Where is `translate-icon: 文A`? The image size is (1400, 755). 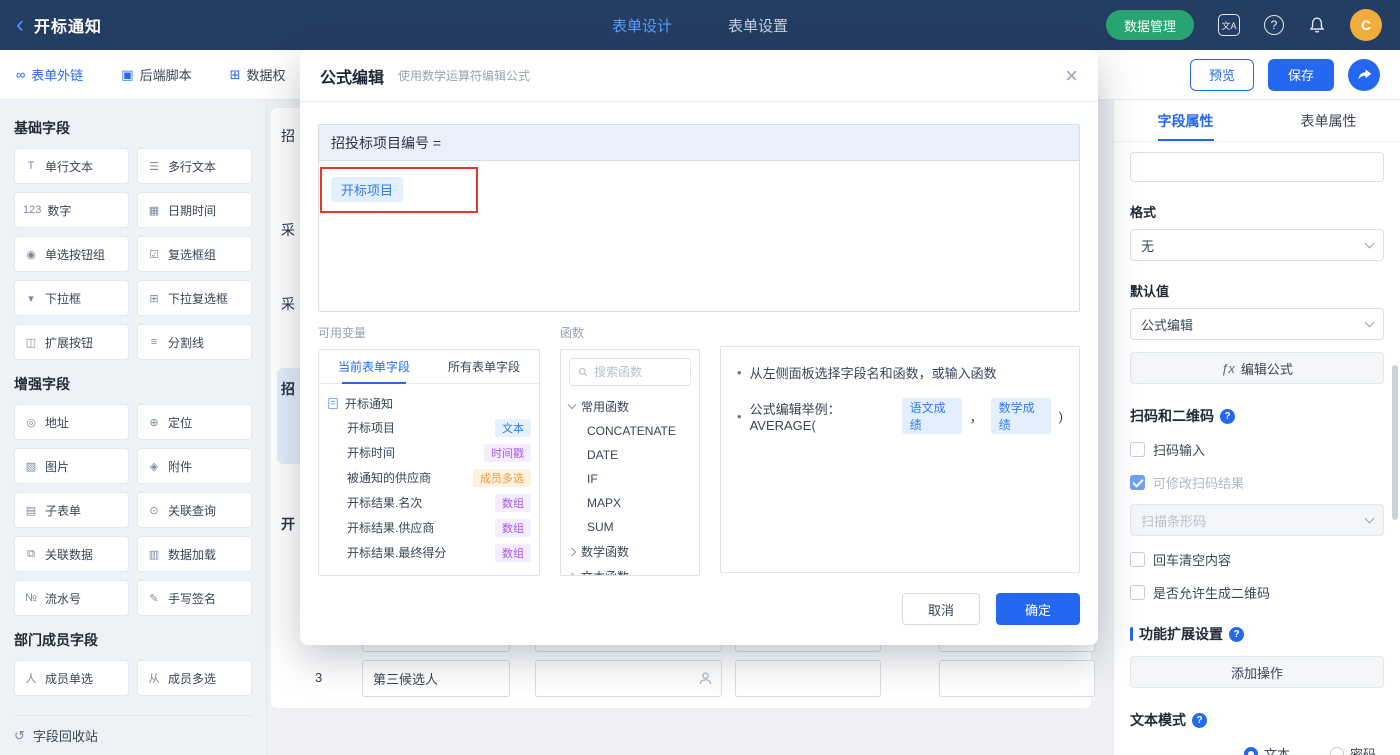 translate-icon: 文A is located at coordinates (1229, 25).